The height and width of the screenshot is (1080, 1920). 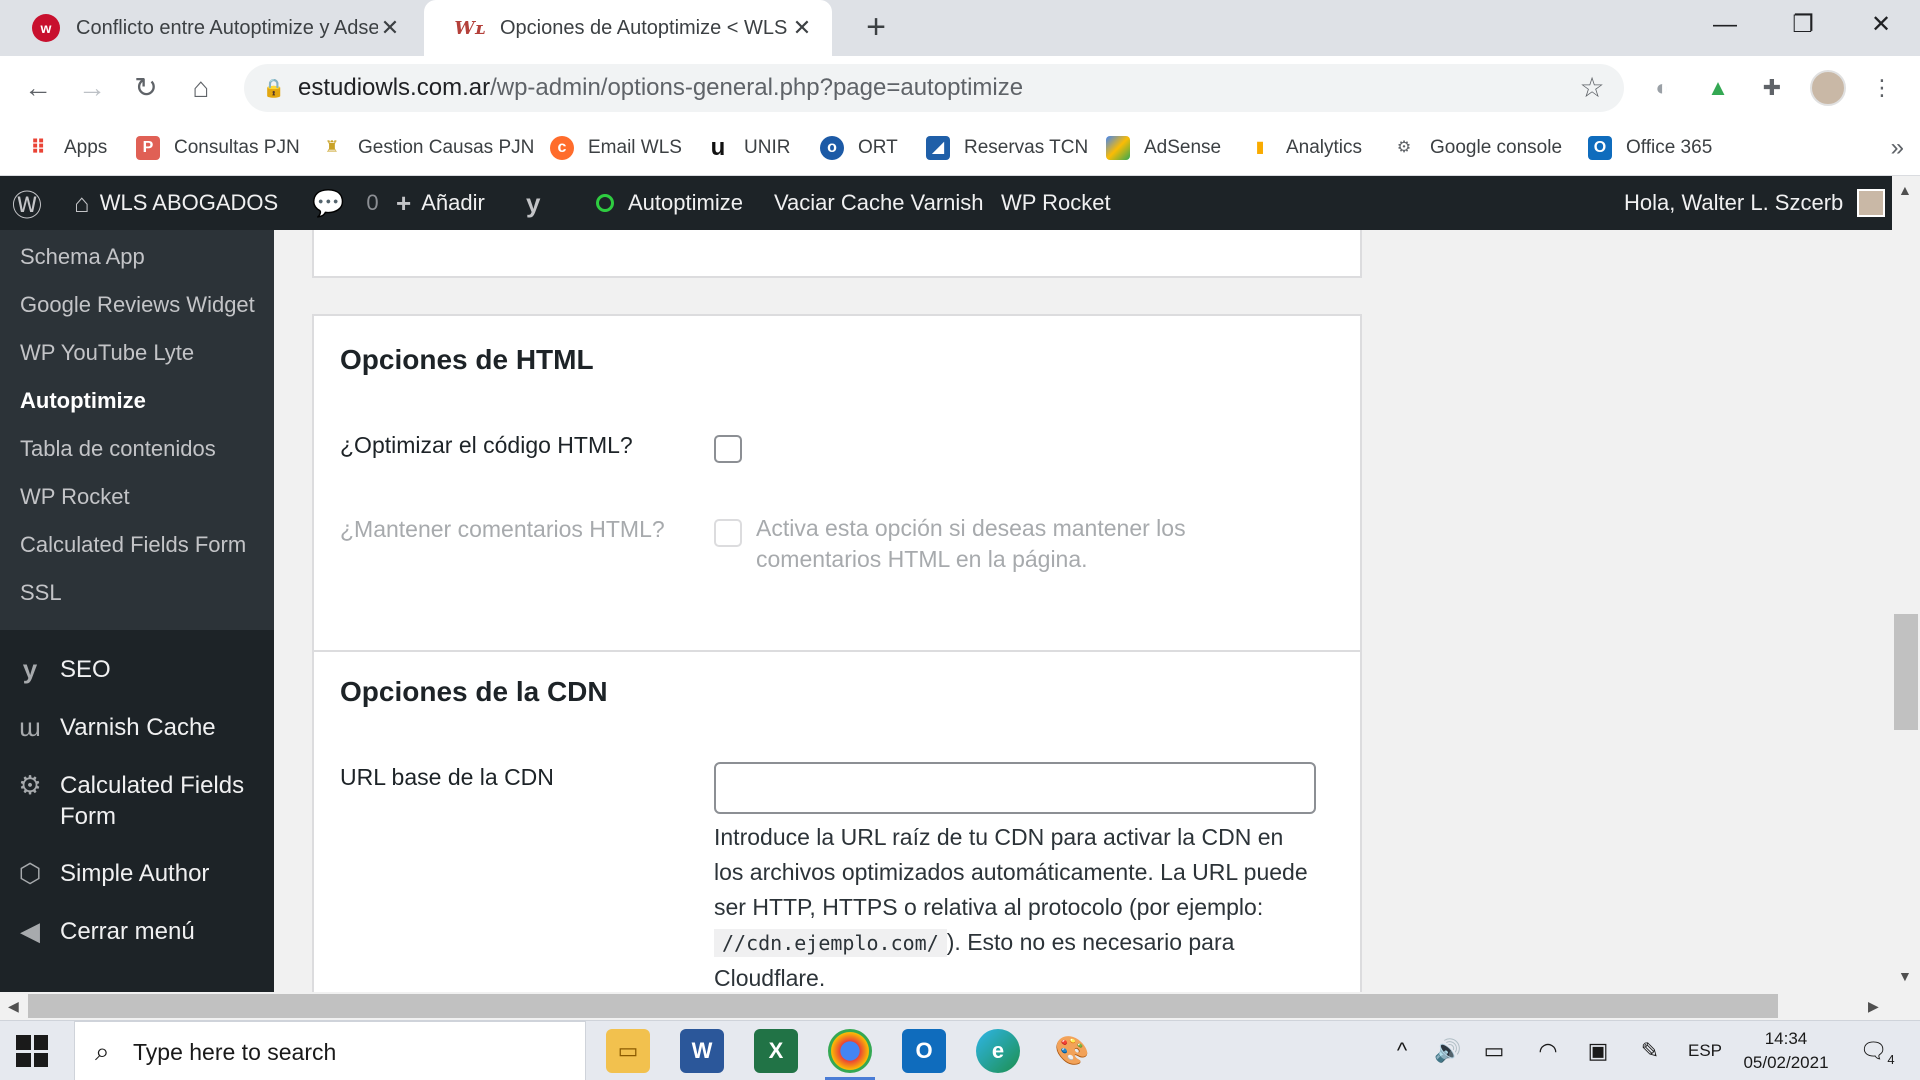 What do you see at coordinates (1072, 1051) in the screenshot?
I see `paint-icon: 🎨` at bounding box center [1072, 1051].